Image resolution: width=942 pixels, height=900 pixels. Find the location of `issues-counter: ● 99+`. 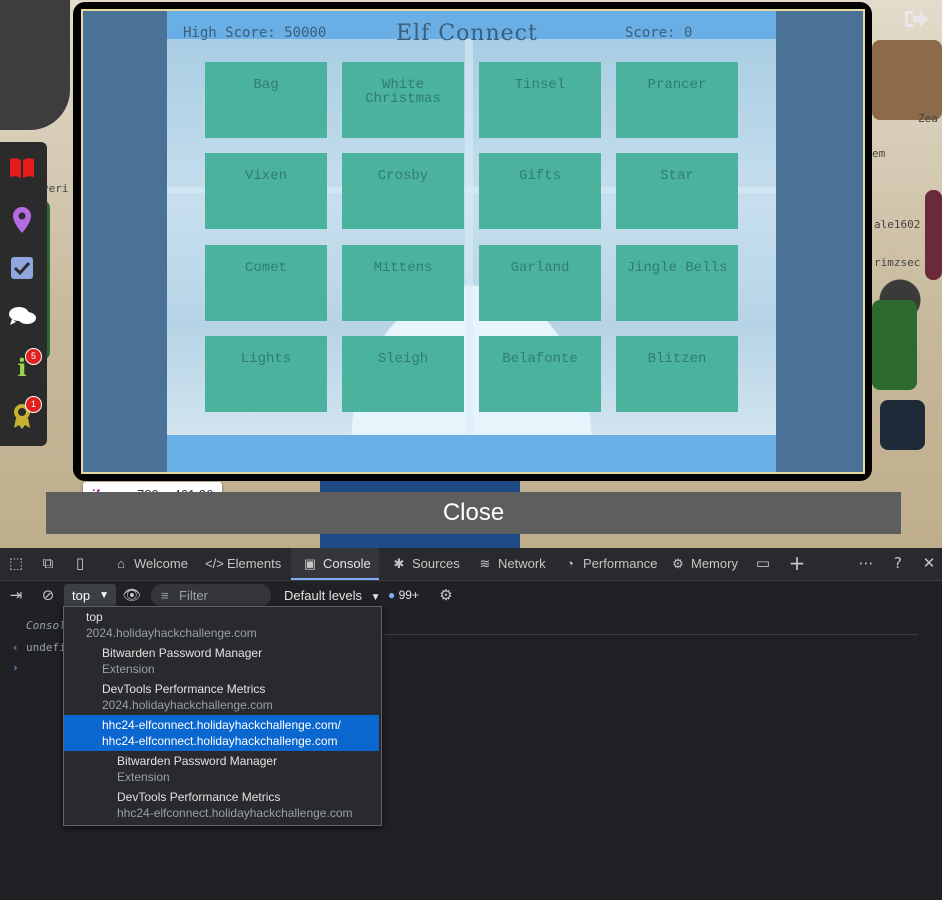

issues-counter: ● 99+ is located at coordinates (403, 595).